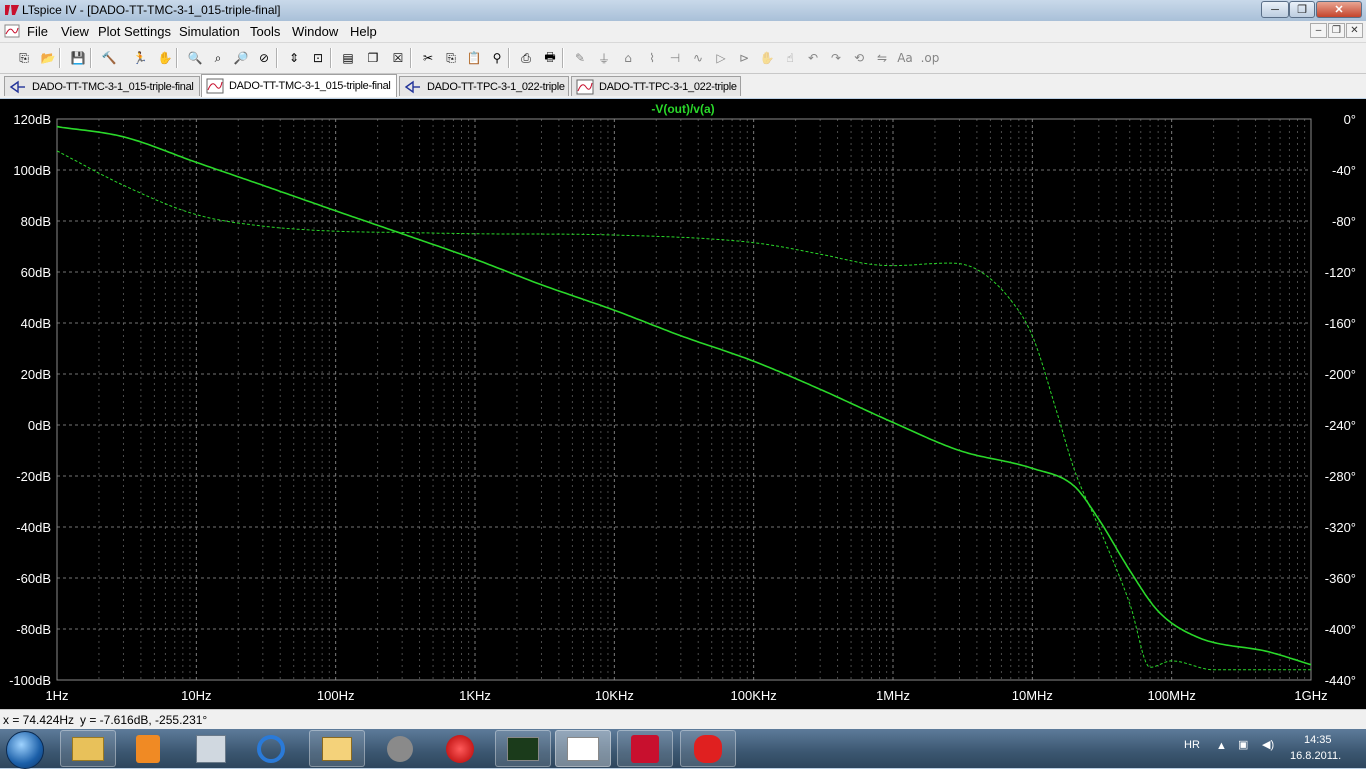 This screenshot has height=769, width=1366. What do you see at coordinates (1318, 30) in the screenshot?
I see `mdi-minimize-button: –` at bounding box center [1318, 30].